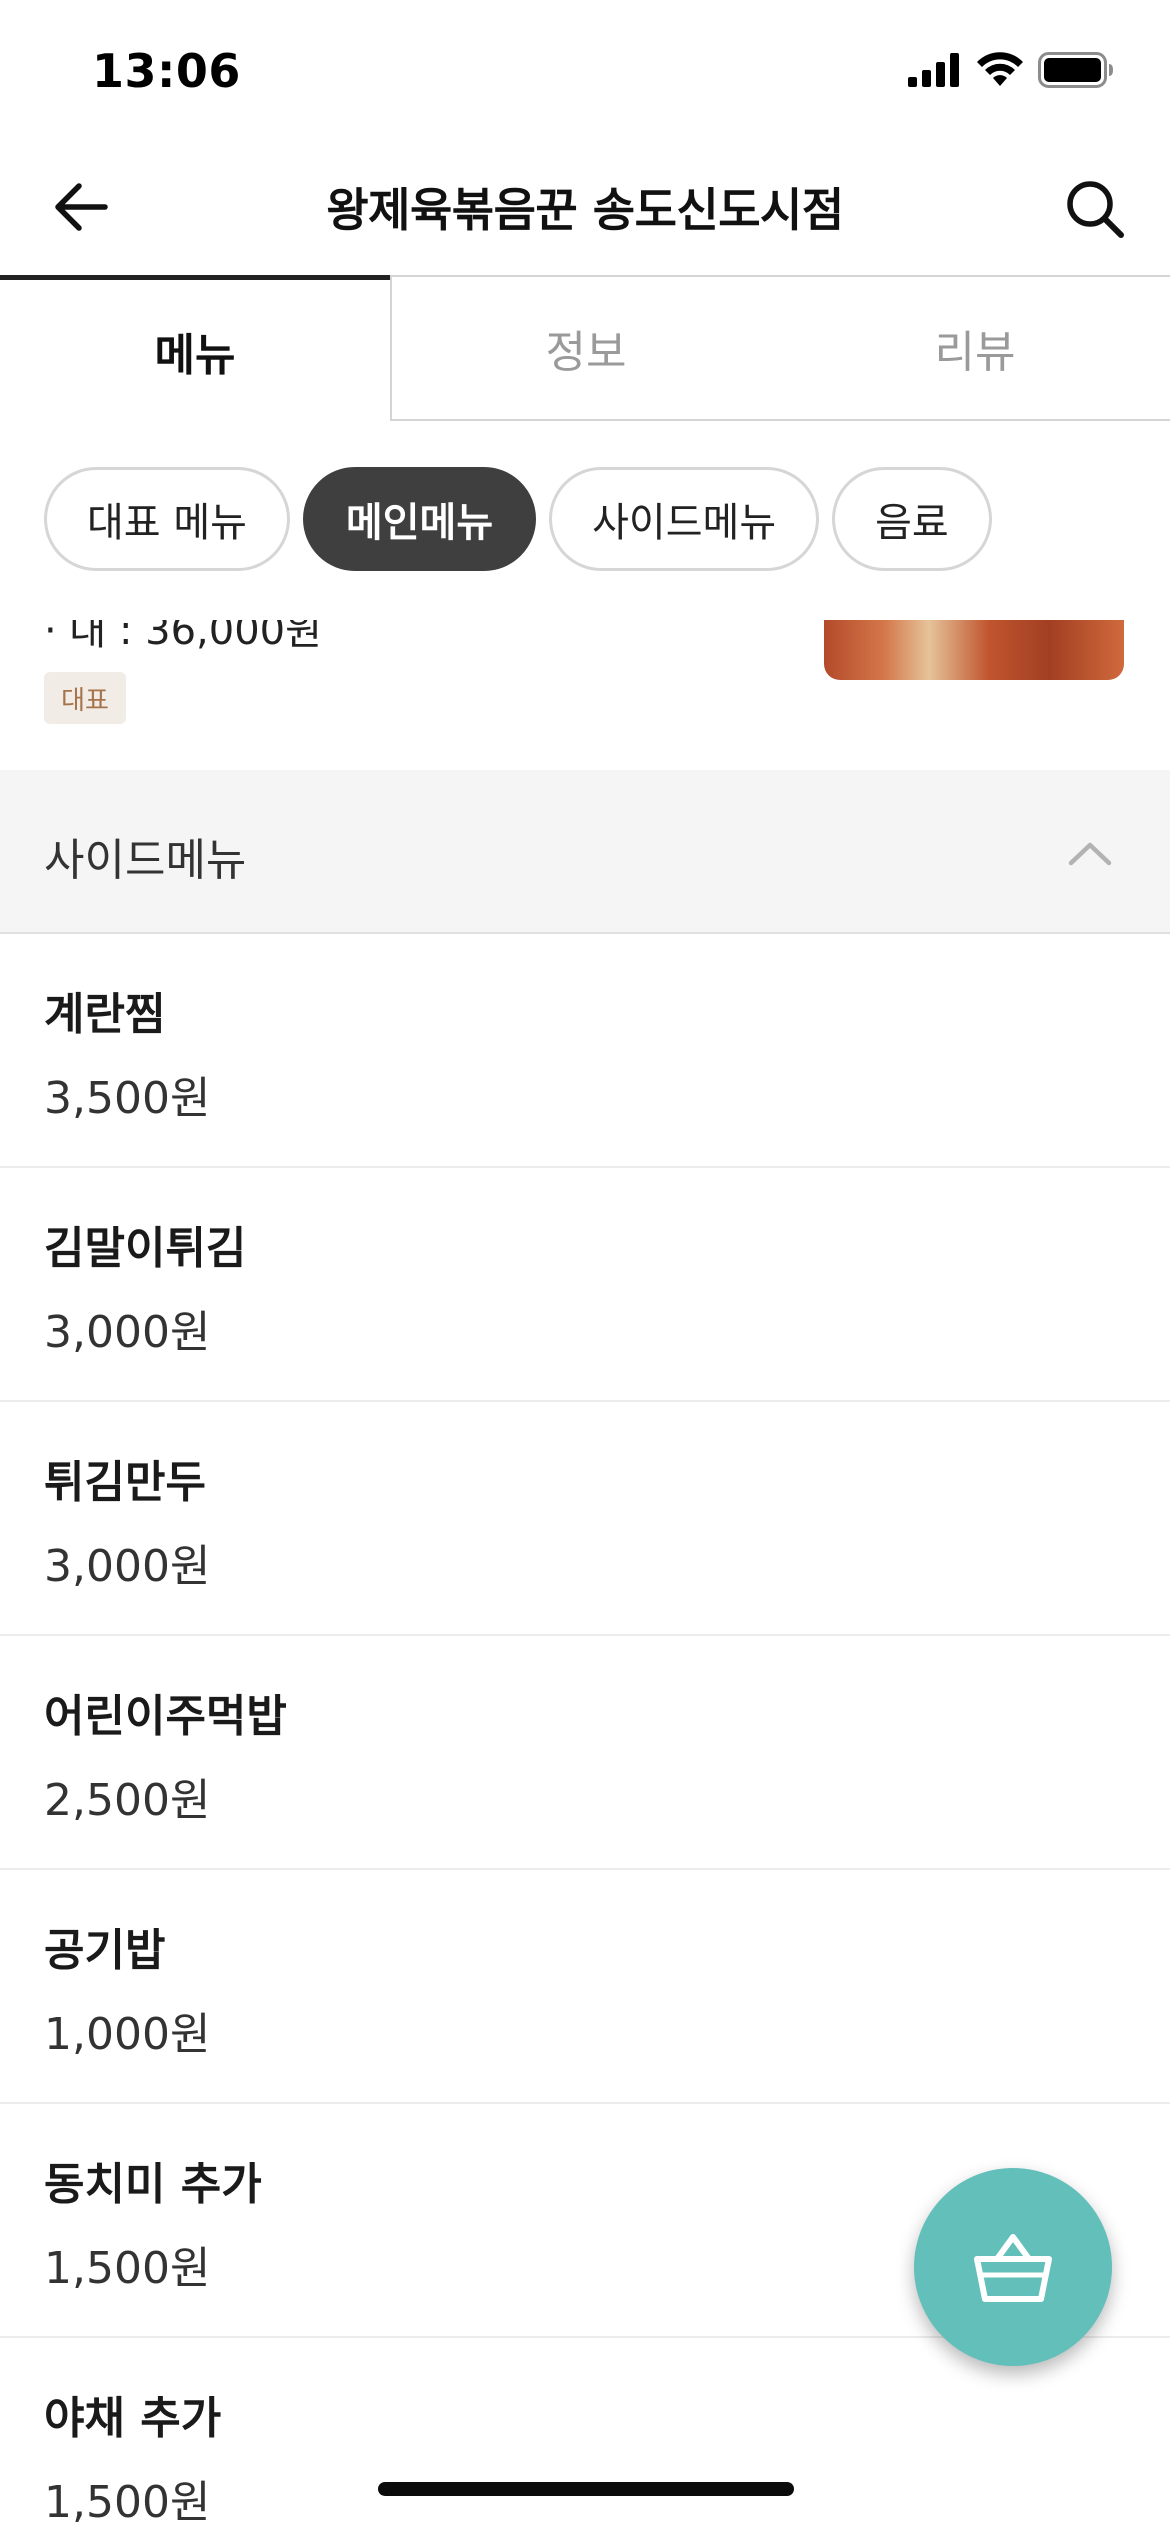 This screenshot has width=1170, height=2532. Describe the element at coordinates (585, 1519) in the screenshot. I see `menu-item: 튀김만두 3,000원` at that location.